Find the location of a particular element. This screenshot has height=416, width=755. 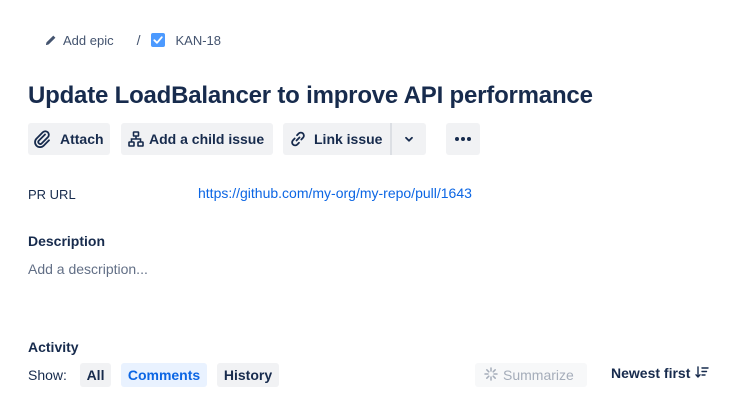

issue-key-label: KAN-18 is located at coordinates (198, 40).